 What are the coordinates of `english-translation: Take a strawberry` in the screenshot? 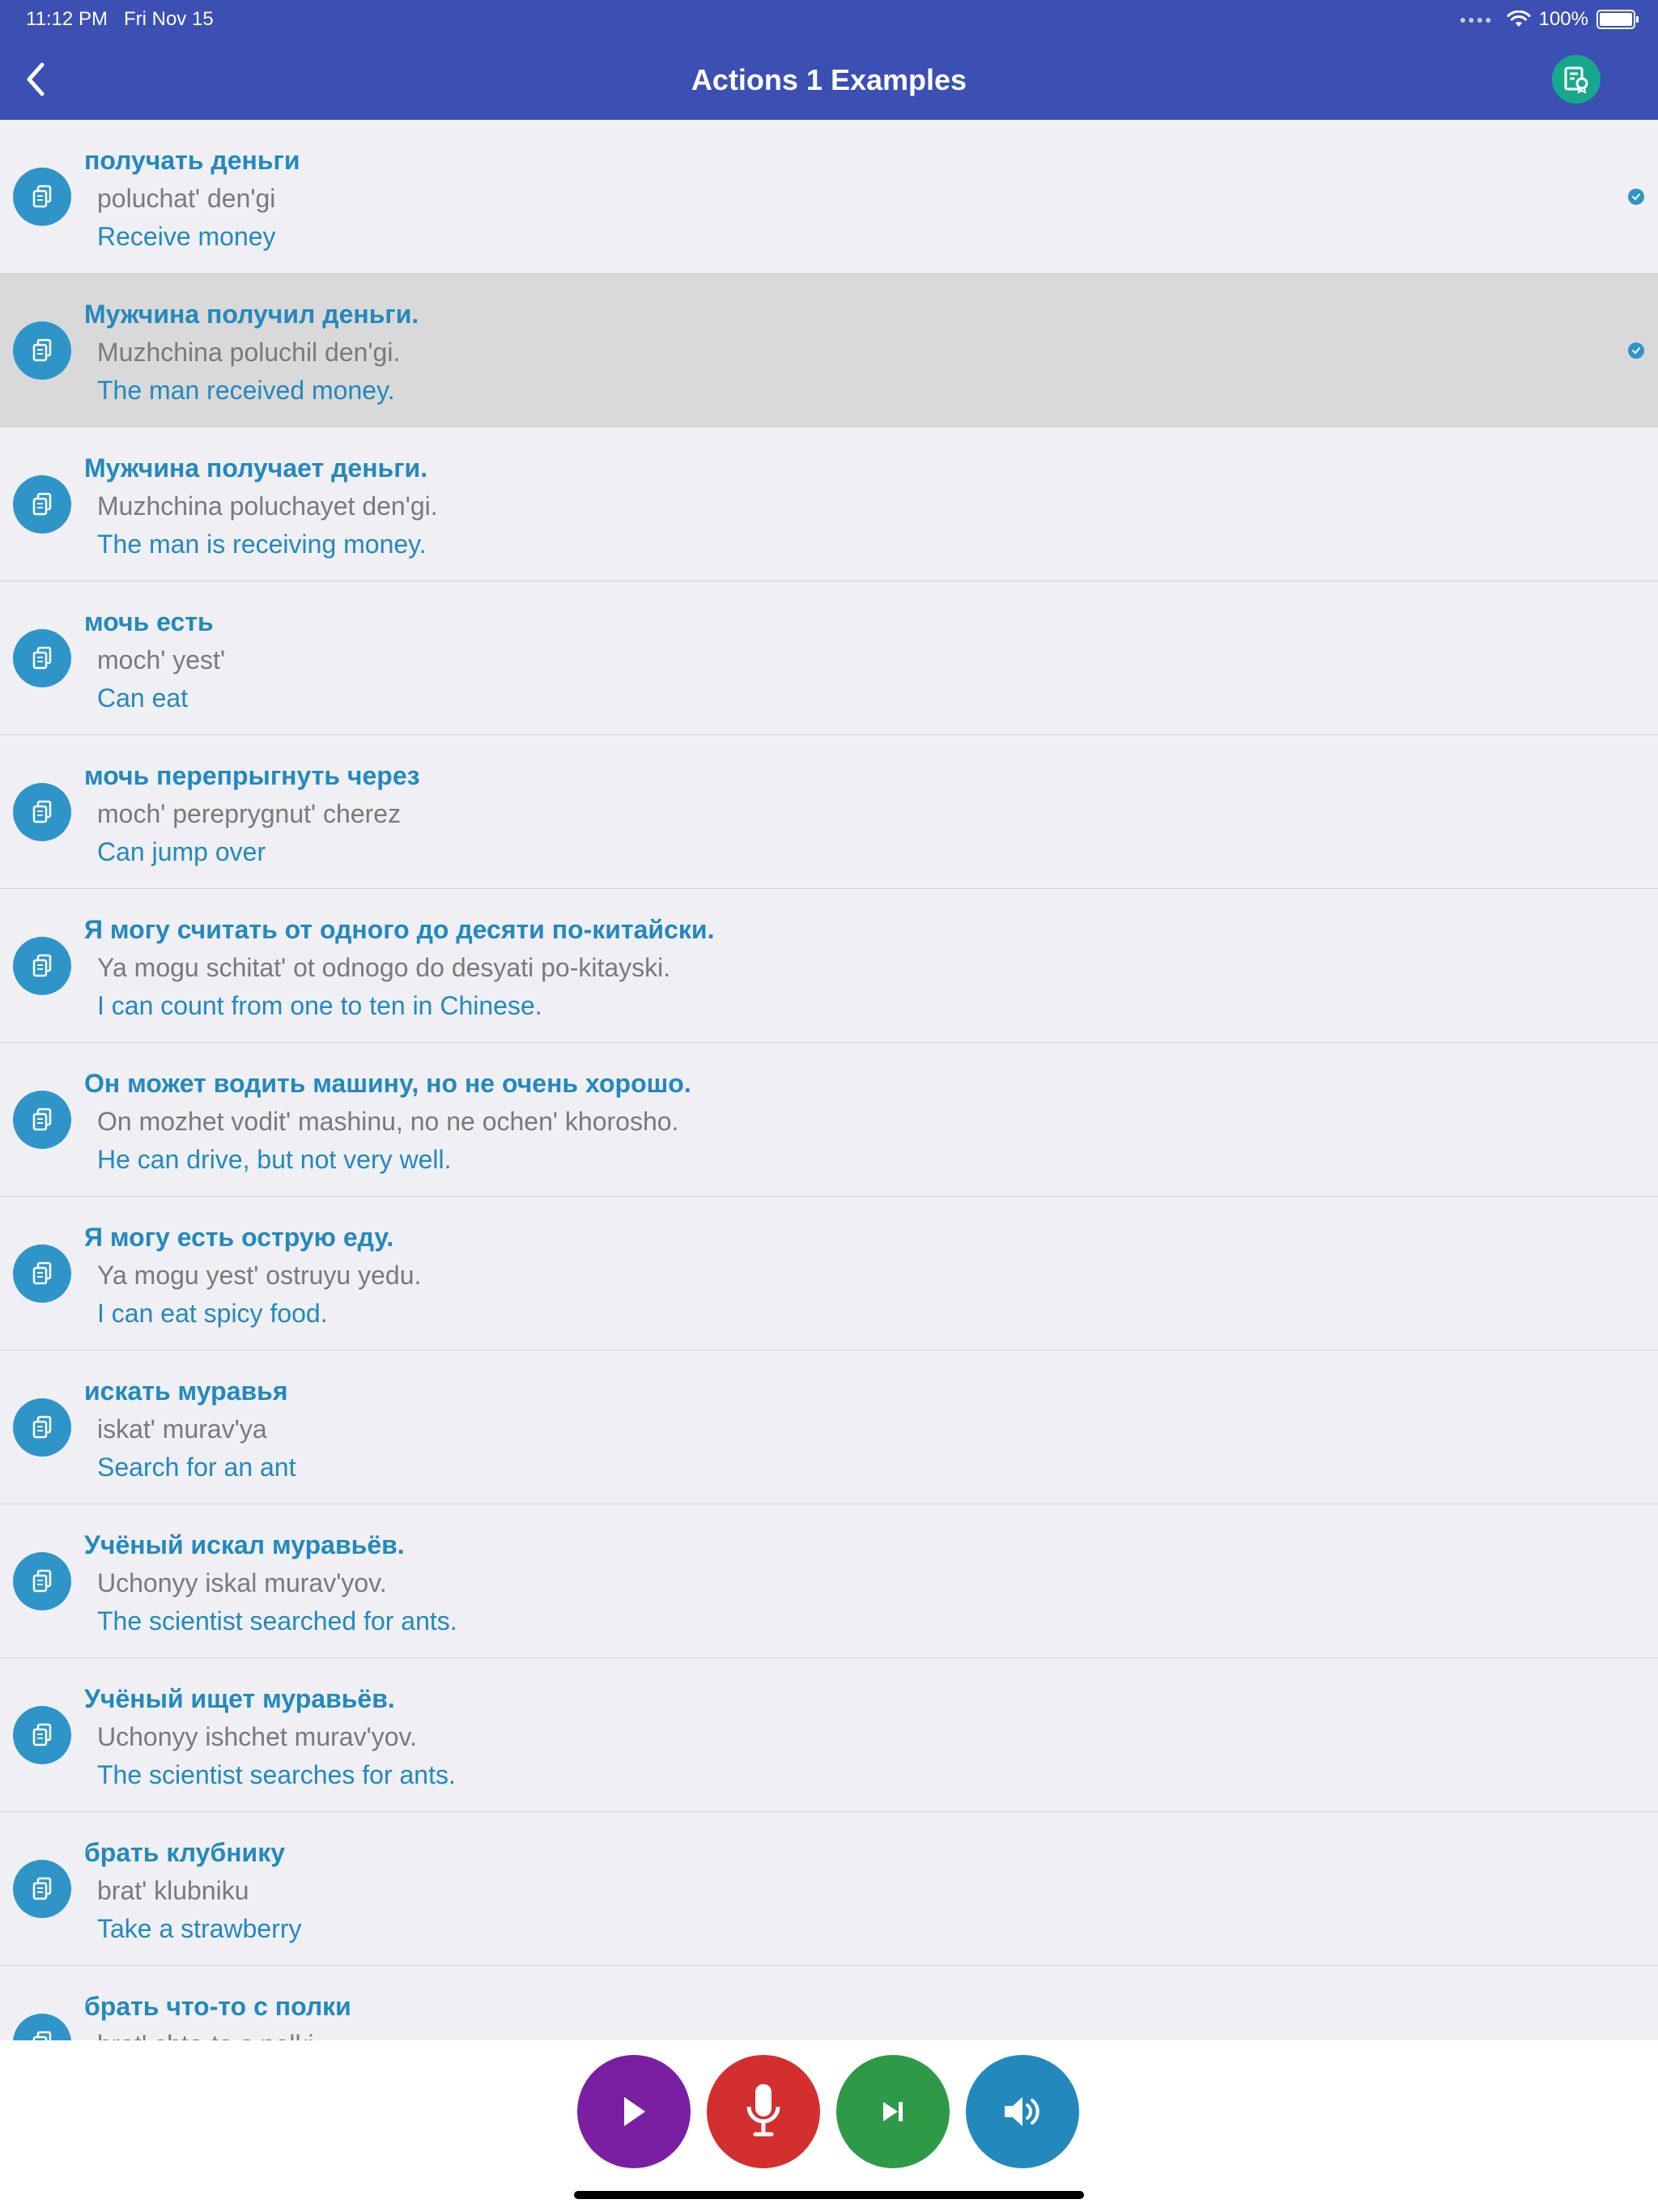 It's located at (199, 1929).